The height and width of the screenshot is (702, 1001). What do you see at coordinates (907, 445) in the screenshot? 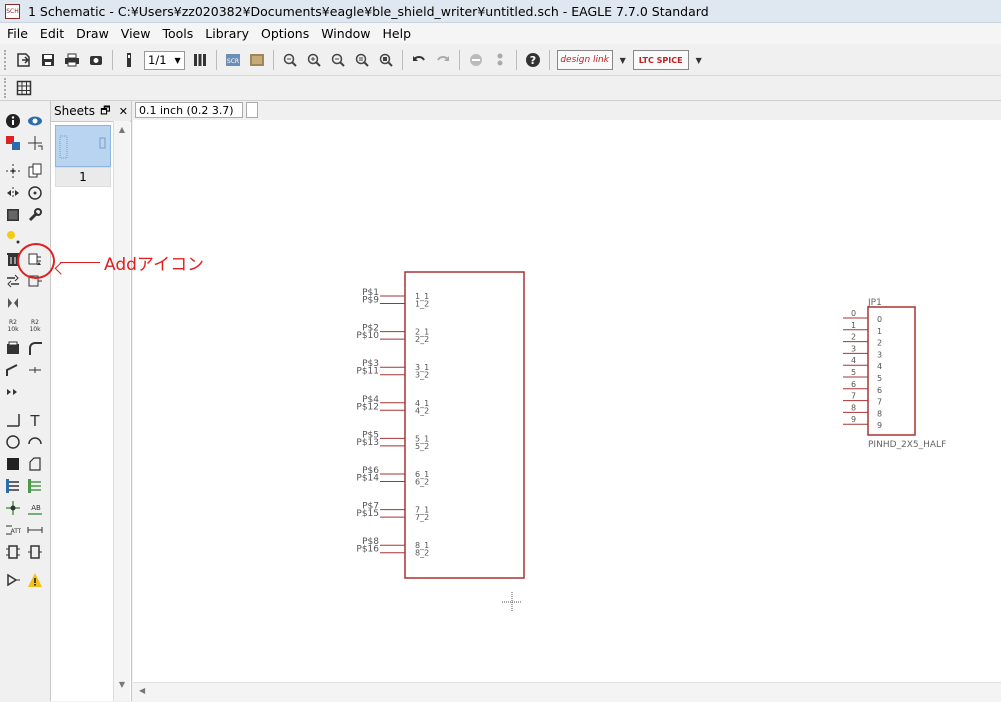
I see `jp1-value: PINHD_2X5_HALF` at bounding box center [907, 445].